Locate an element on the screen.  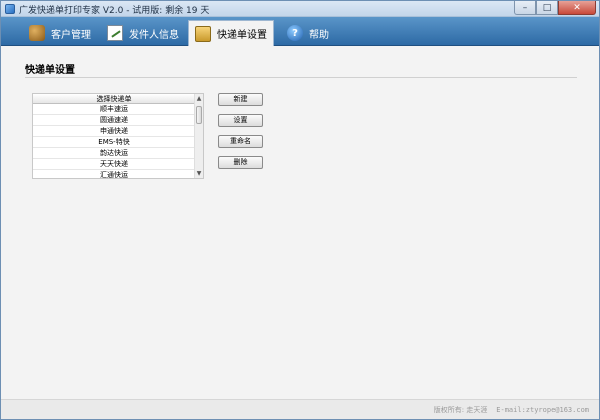
tab-customer-management: 客户管理 is located at coordinates (60, 33).